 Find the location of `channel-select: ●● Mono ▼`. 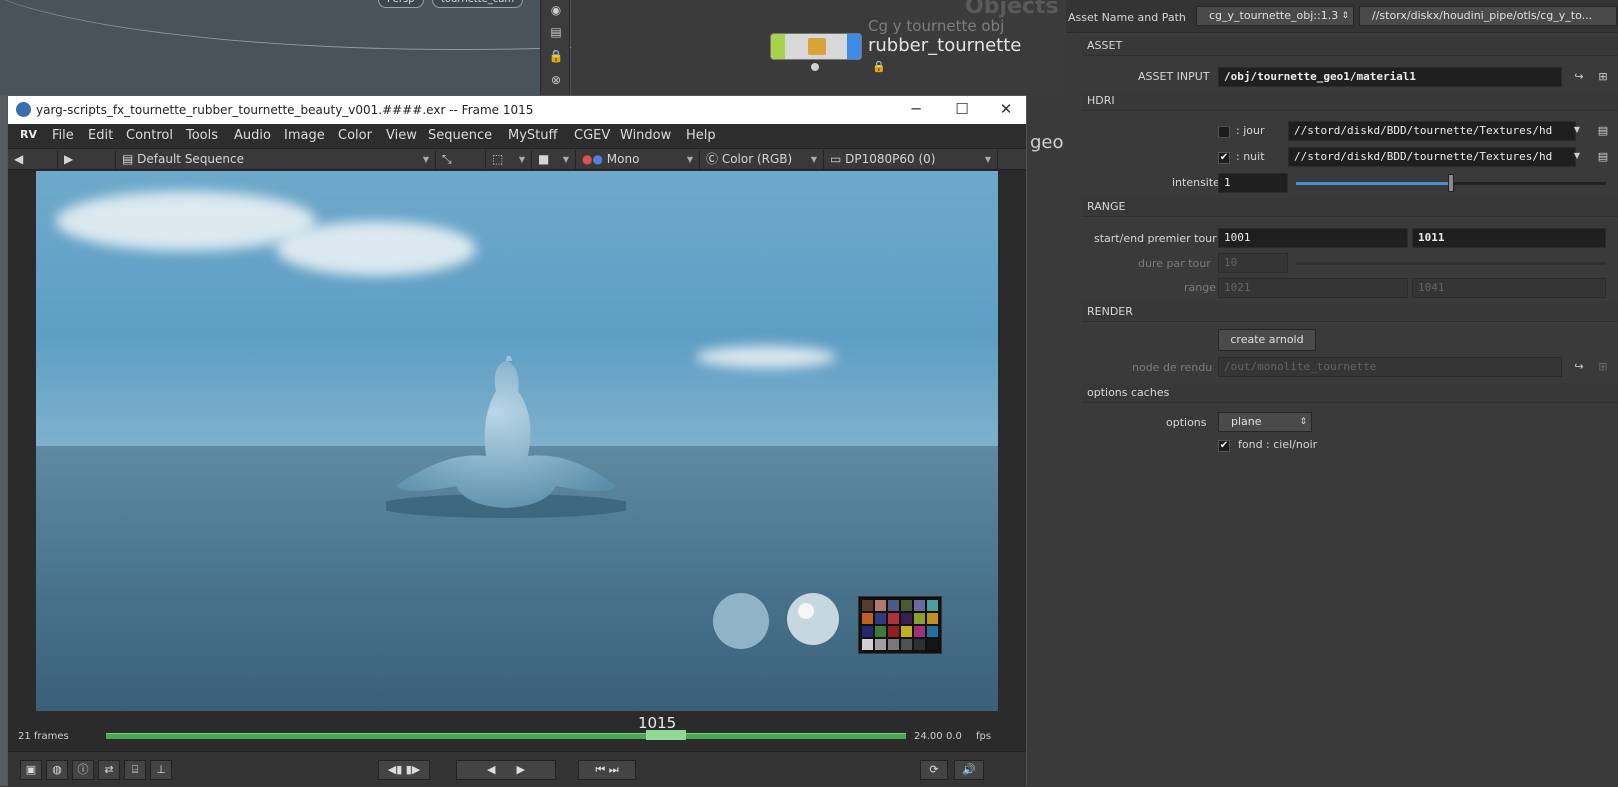

channel-select: ●● Mono ▼ is located at coordinates (638, 159).